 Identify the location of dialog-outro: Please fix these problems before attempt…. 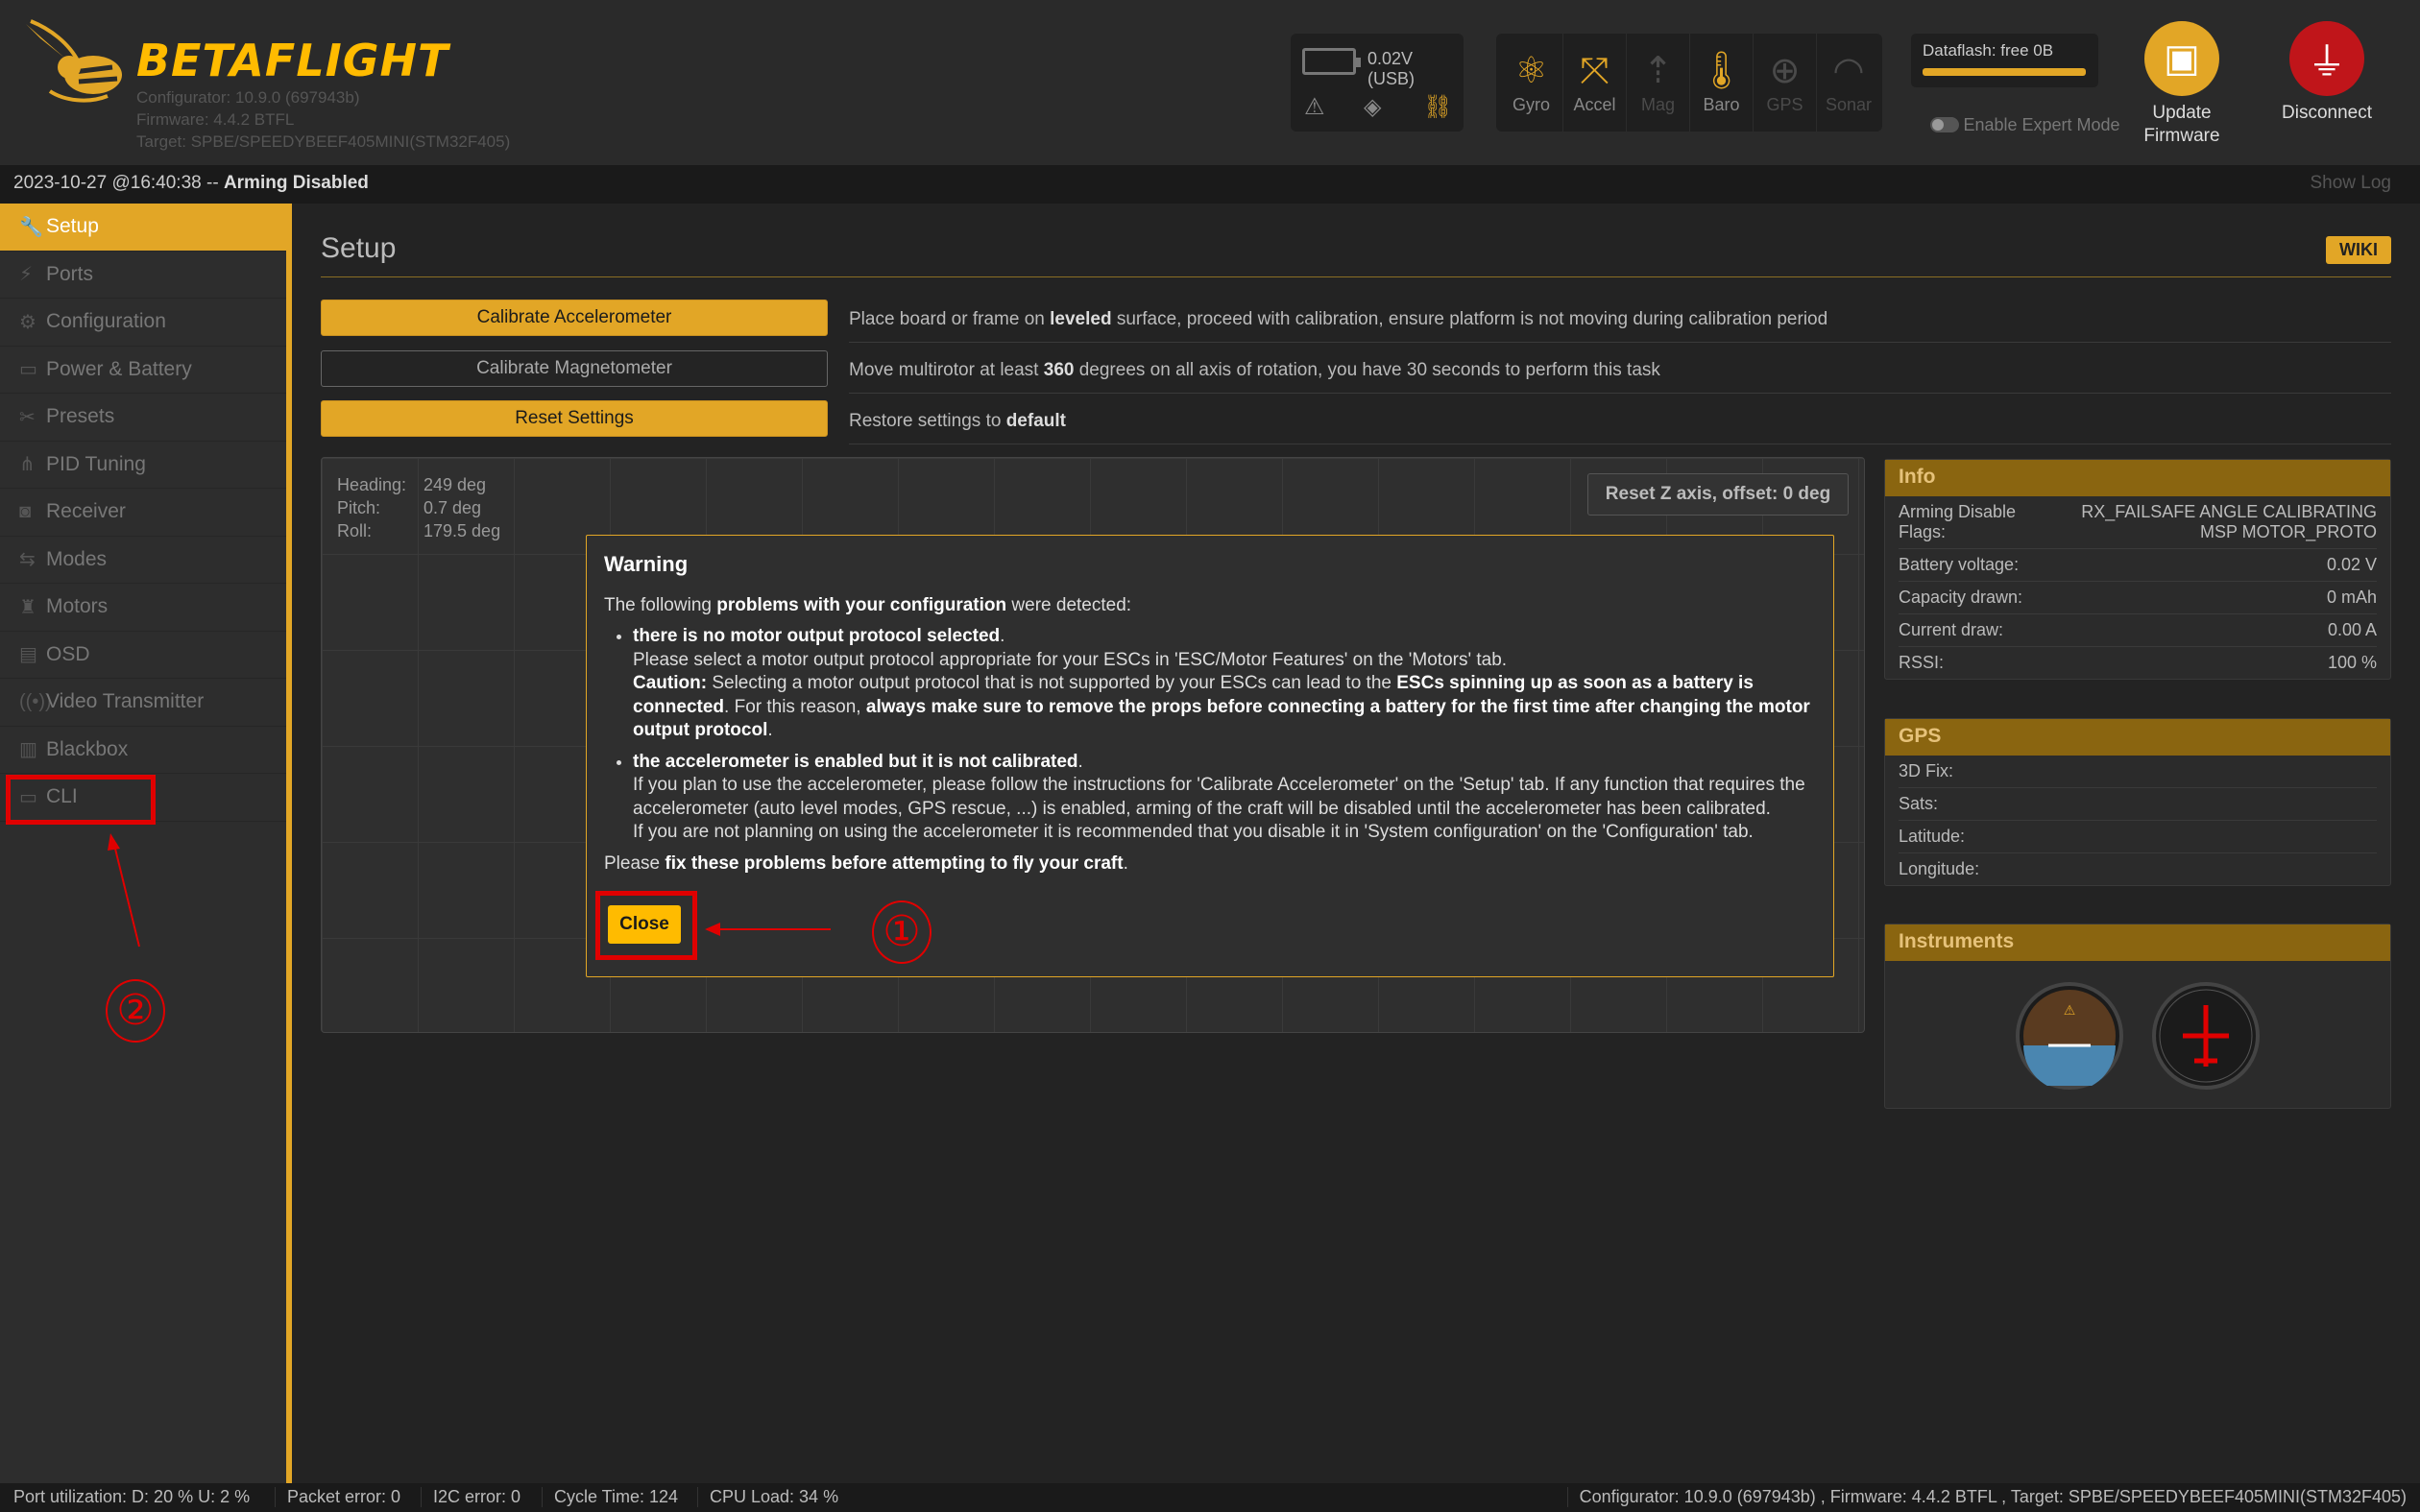
(866, 863).